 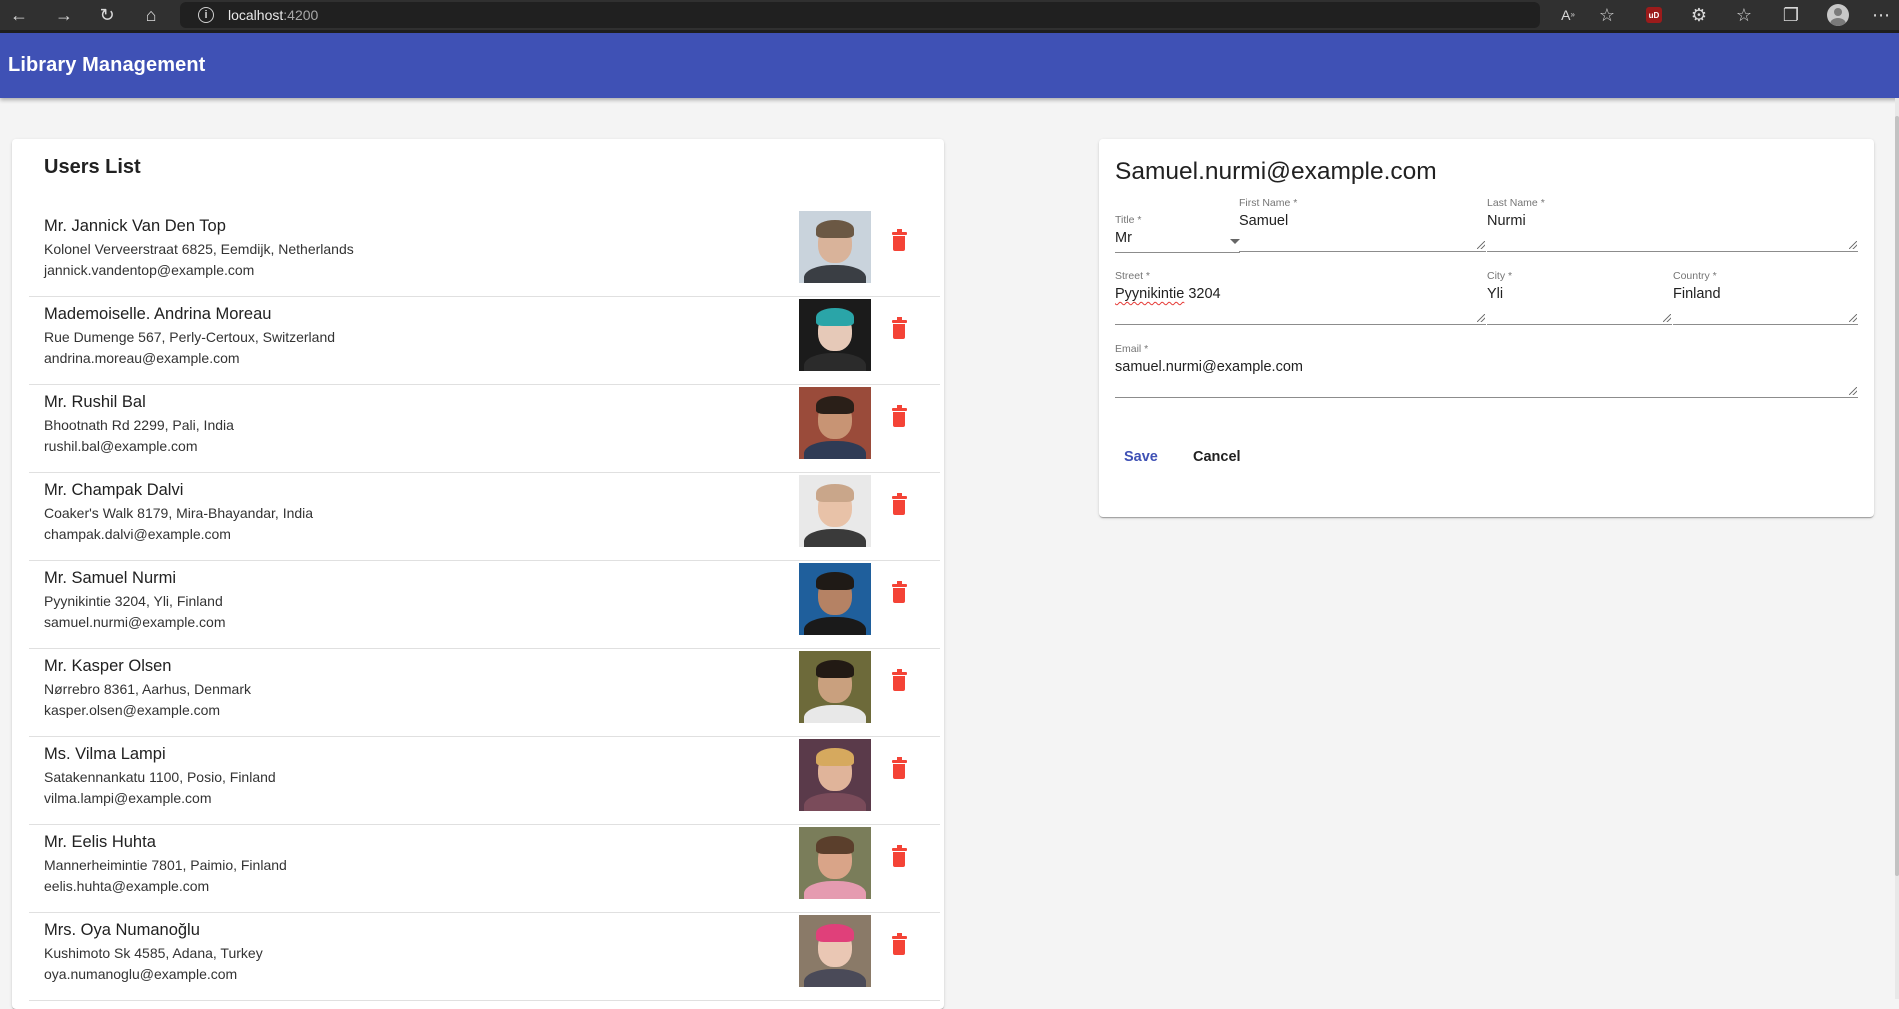 What do you see at coordinates (128, 798) in the screenshot?
I see `user-email: vilma.lampi@example.com` at bounding box center [128, 798].